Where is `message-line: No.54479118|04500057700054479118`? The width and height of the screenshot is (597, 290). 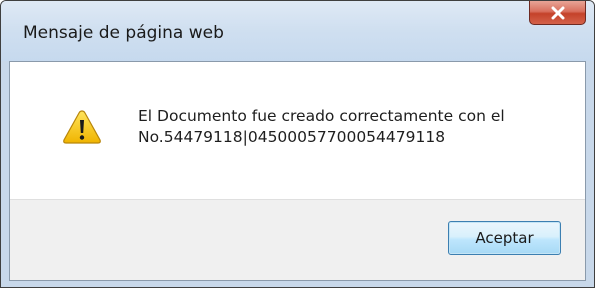
message-line: No.54479118|04500057700054479118 is located at coordinates (292, 137).